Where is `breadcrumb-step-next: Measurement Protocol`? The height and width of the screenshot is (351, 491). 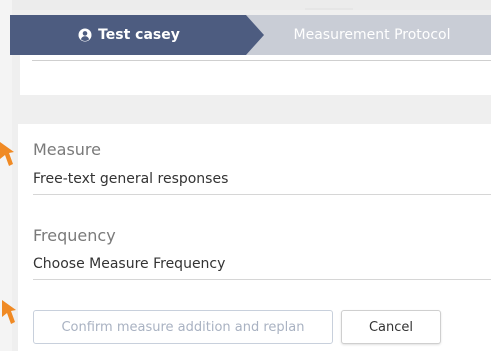
breadcrumb-step-next: Measurement Protocol is located at coordinates (372, 35).